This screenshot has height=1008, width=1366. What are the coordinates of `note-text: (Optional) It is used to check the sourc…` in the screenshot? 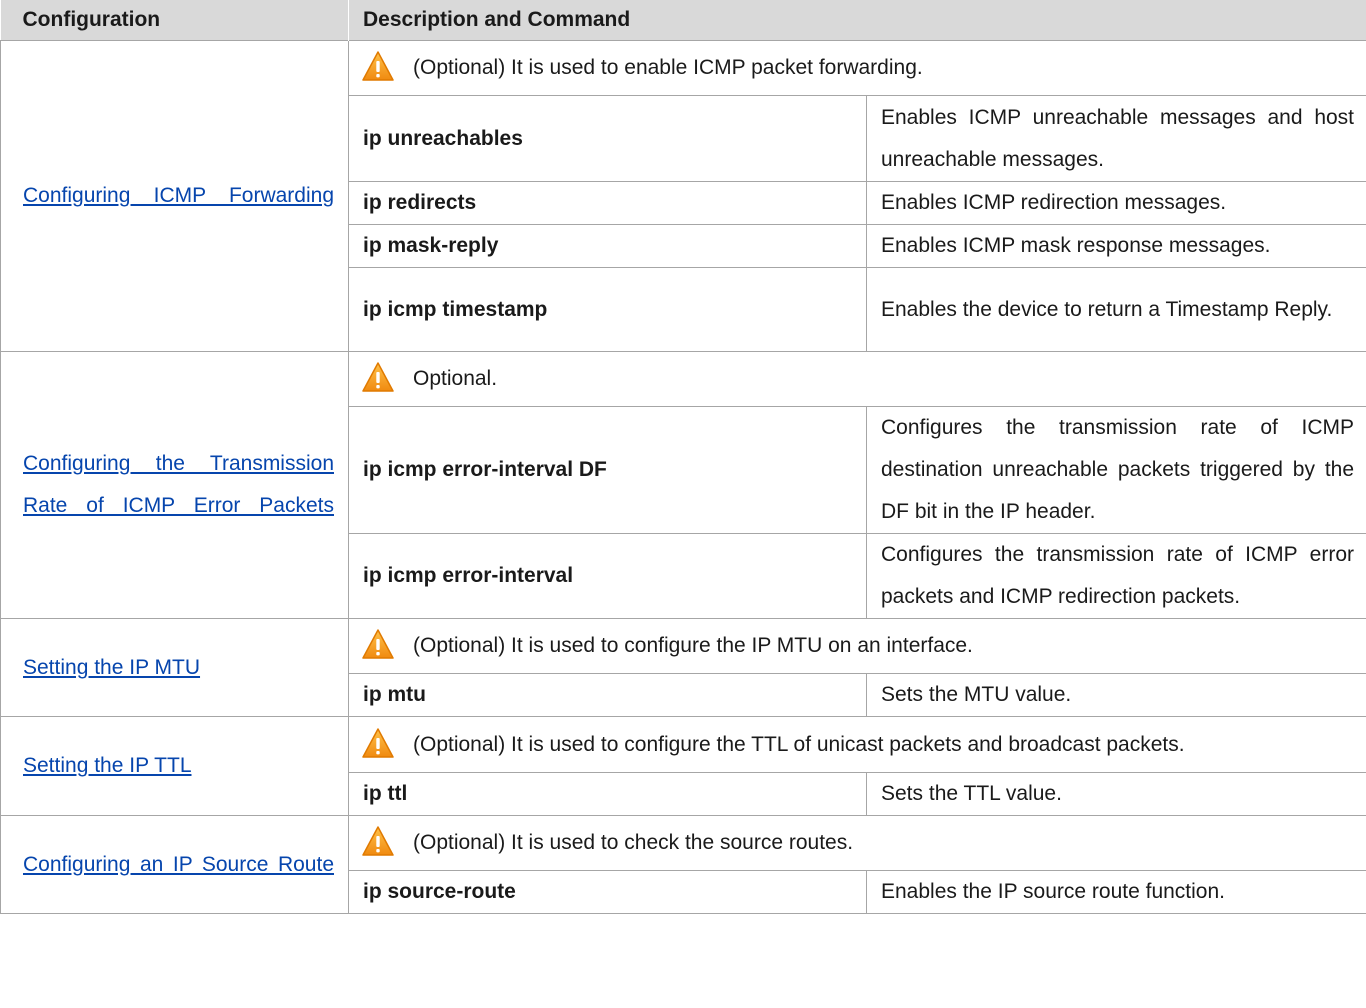 It's located at (633, 842).